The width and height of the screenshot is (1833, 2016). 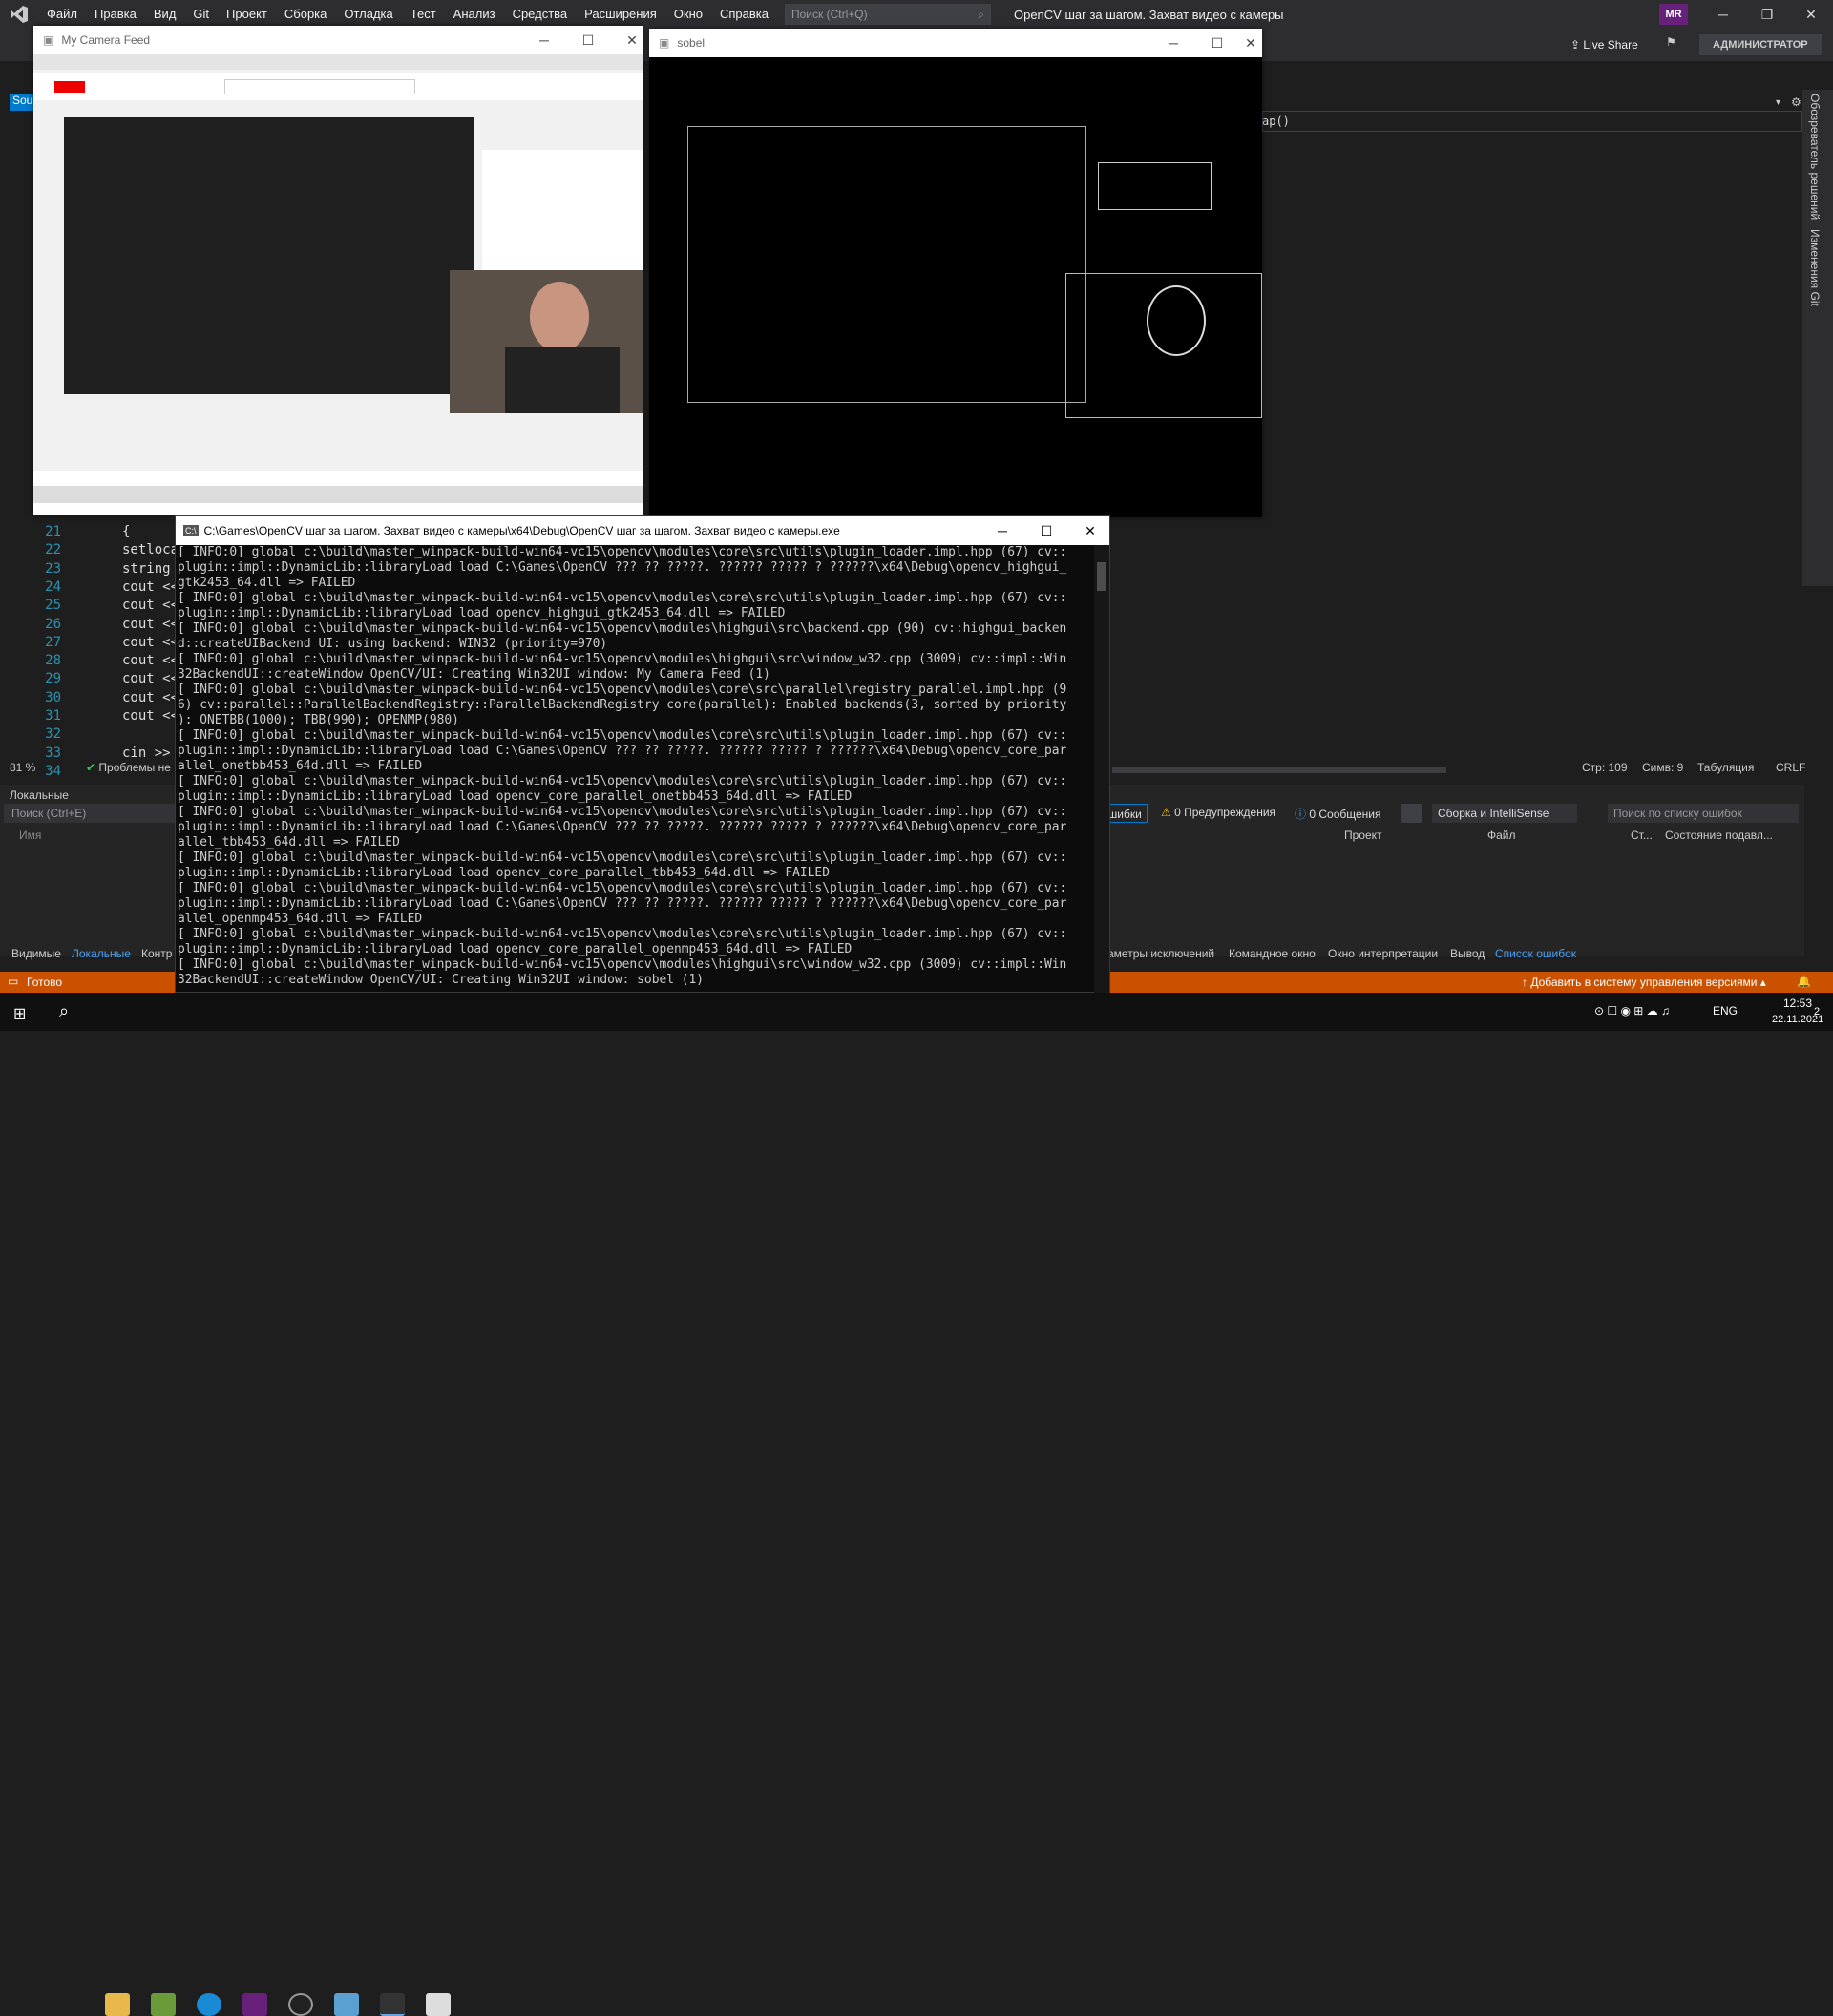 I want to click on menu-item-3: Git, so click(x=201, y=15).